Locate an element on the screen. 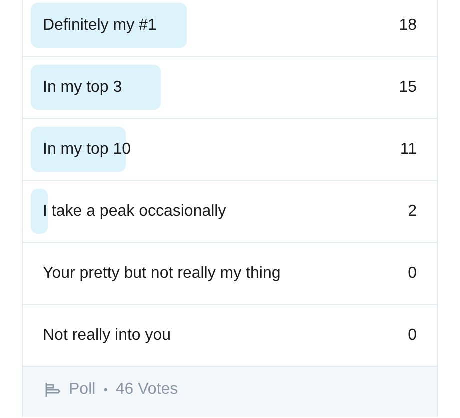  vote-total: 46 Votes is located at coordinates (147, 390).